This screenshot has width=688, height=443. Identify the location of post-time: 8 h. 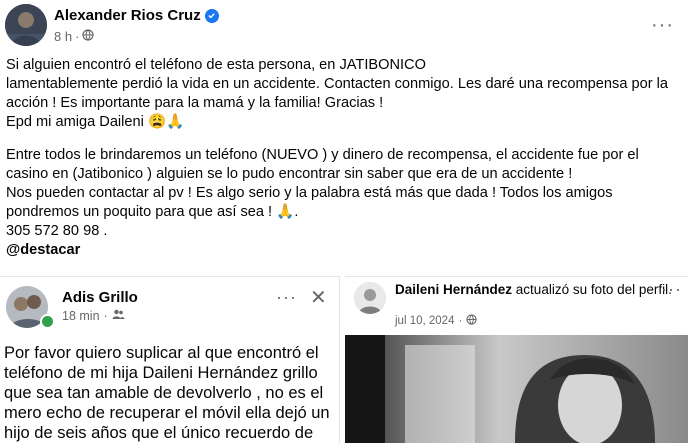
(63, 36).